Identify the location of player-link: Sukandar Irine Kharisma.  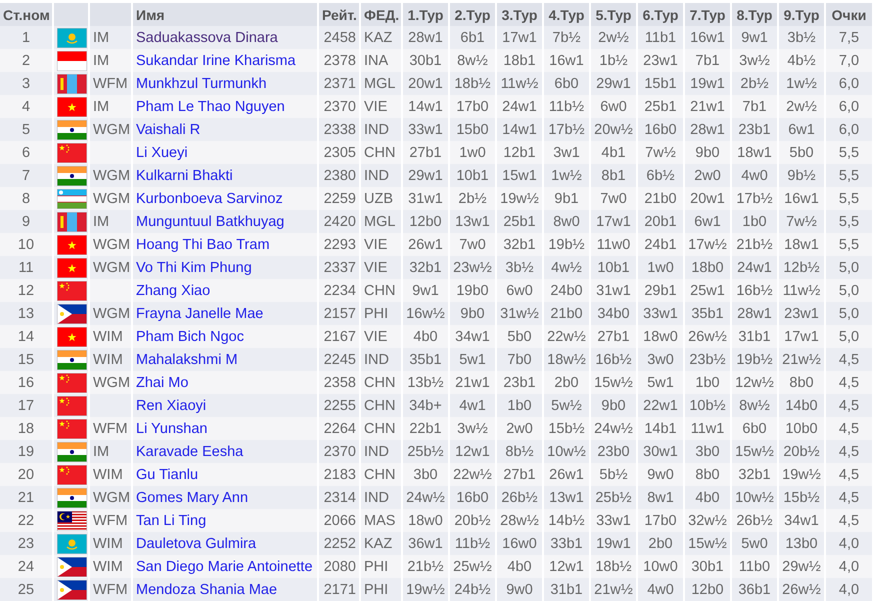
(216, 60).